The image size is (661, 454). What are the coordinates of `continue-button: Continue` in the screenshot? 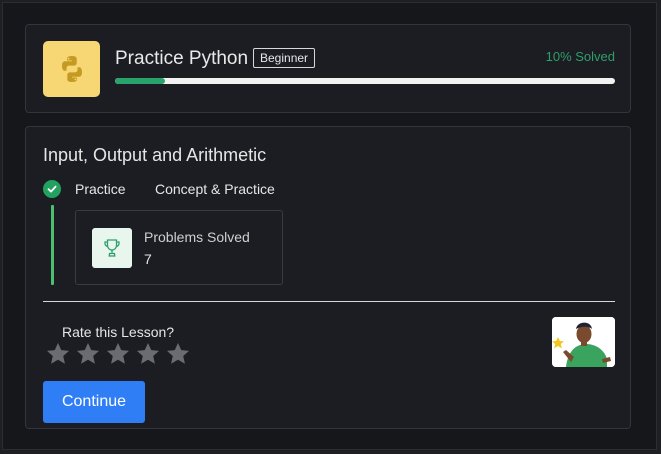 It's located at (94, 402).